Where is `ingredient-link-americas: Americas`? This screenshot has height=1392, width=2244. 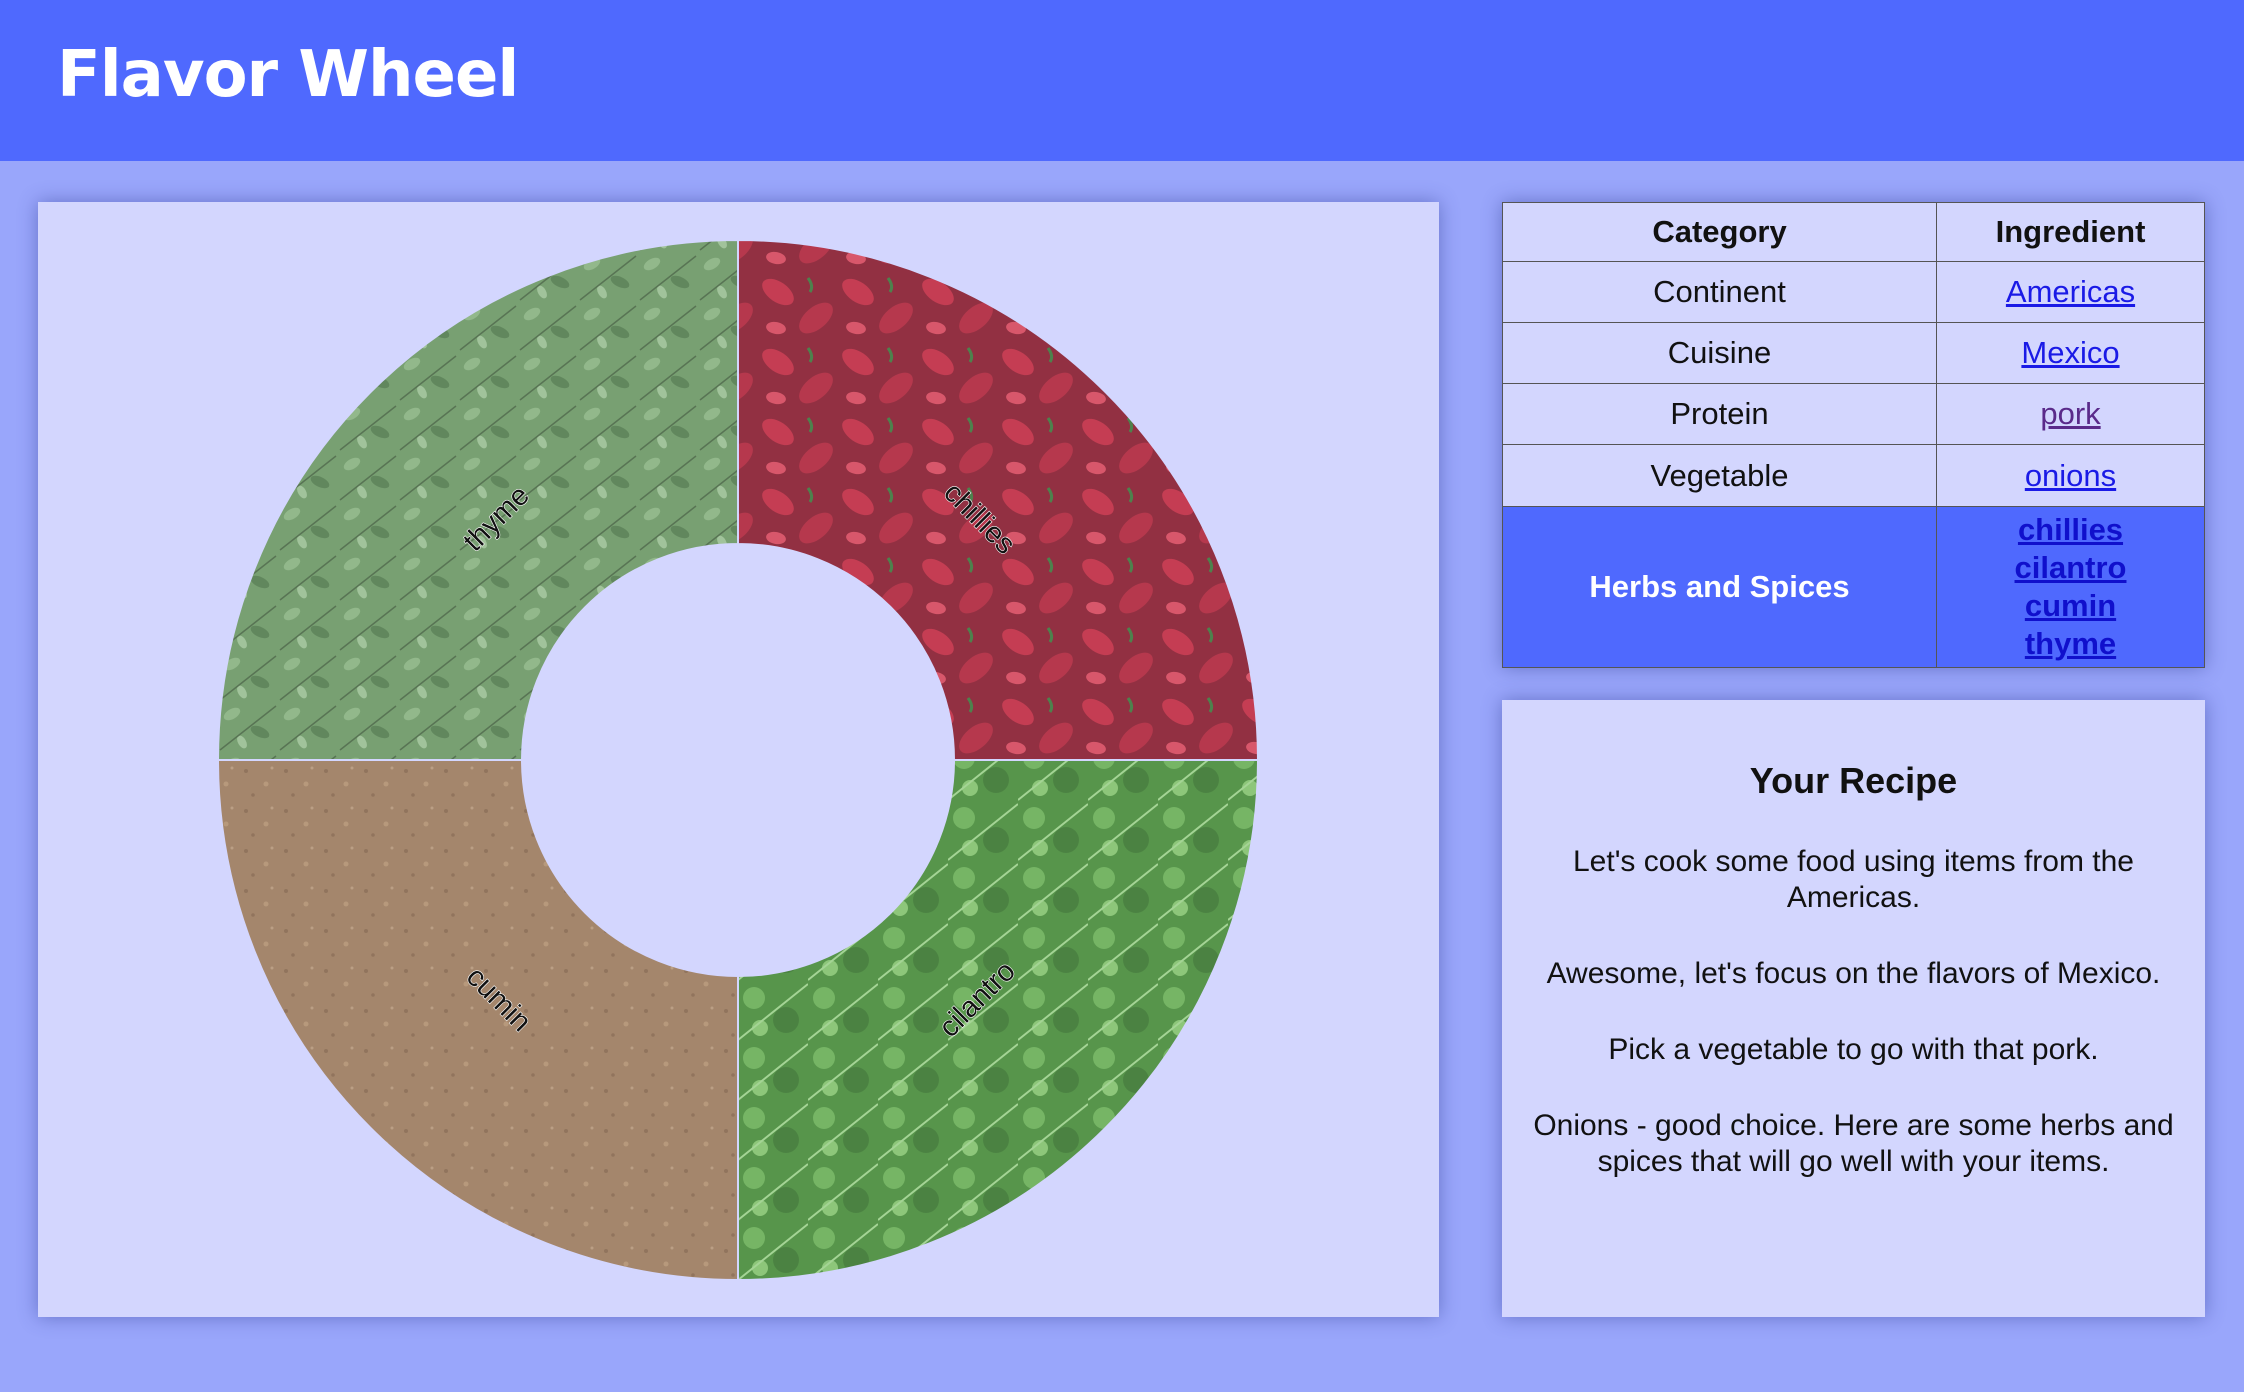
ingredient-link-americas: Americas is located at coordinates (2070, 291).